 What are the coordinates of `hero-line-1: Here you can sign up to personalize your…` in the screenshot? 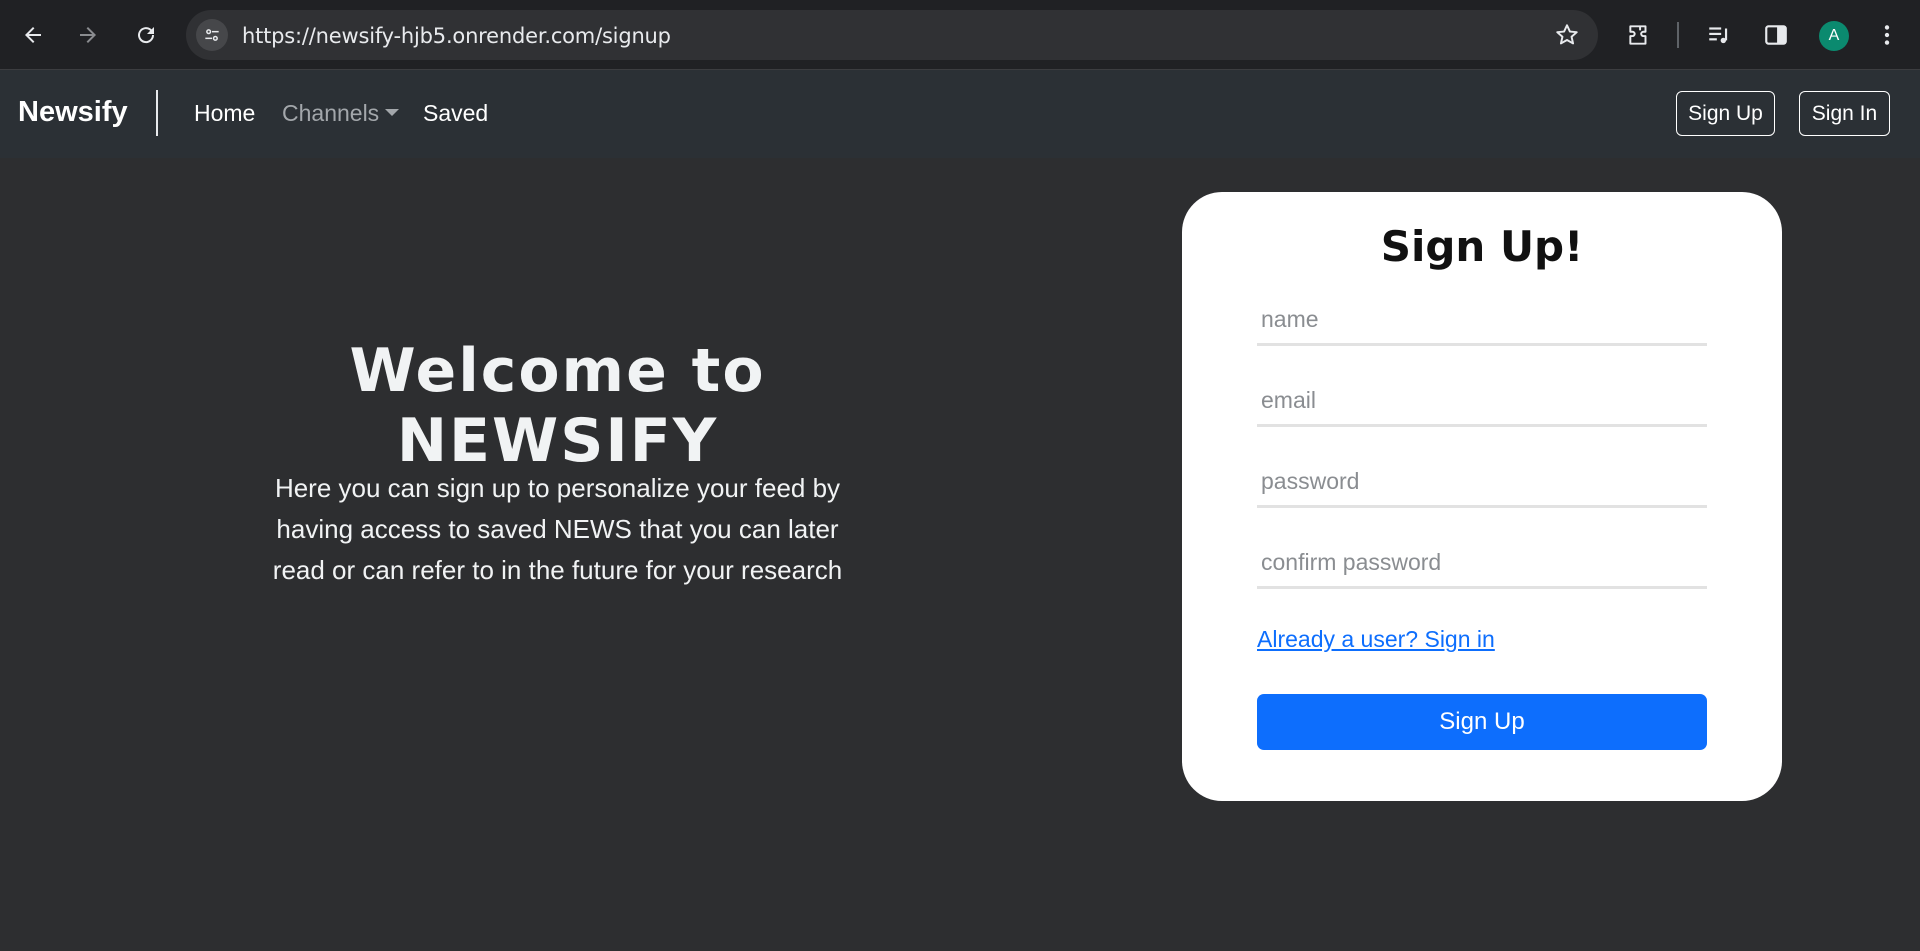 It's located at (557, 488).